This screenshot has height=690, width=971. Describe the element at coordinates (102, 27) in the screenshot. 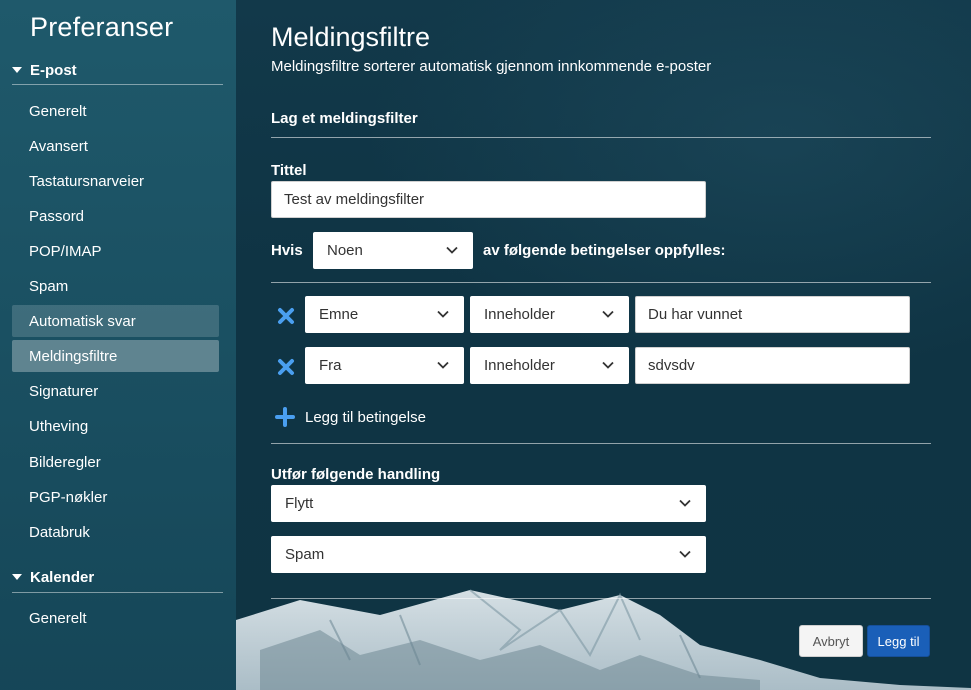

I see `sidebar-title: Preferanser` at that location.